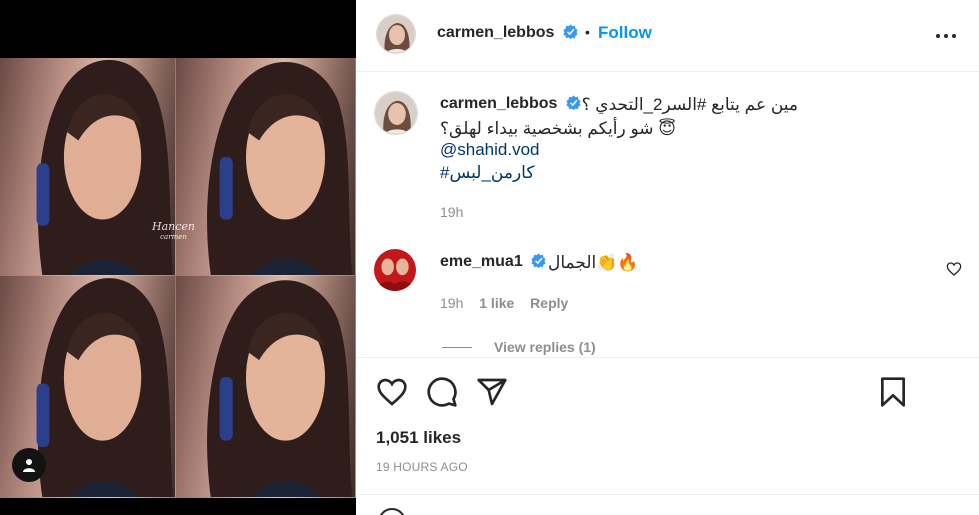  Describe the element at coordinates (495, 32) in the screenshot. I see `author-username: carmen_lebbos` at that location.